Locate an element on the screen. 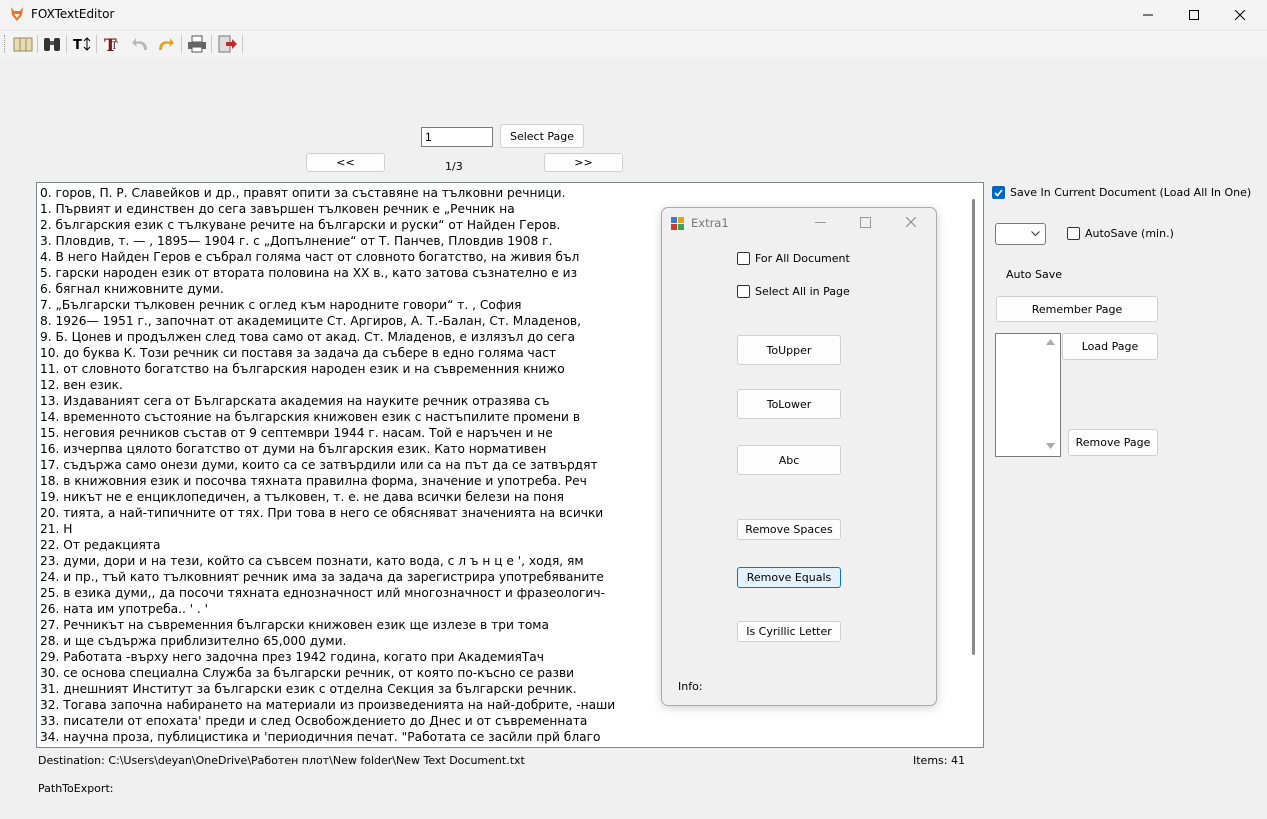 The width and height of the screenshot is (1267, 819). exit-button is located at coordinates (227, 44).